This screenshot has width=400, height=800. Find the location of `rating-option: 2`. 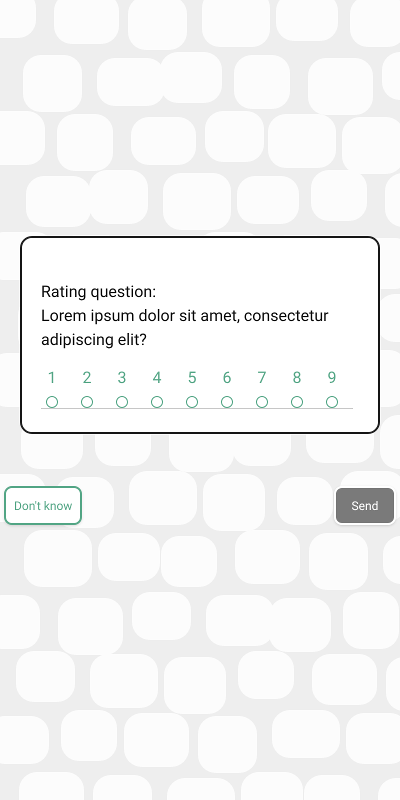

rating-option: 2 is located at coordinates (87, 388).